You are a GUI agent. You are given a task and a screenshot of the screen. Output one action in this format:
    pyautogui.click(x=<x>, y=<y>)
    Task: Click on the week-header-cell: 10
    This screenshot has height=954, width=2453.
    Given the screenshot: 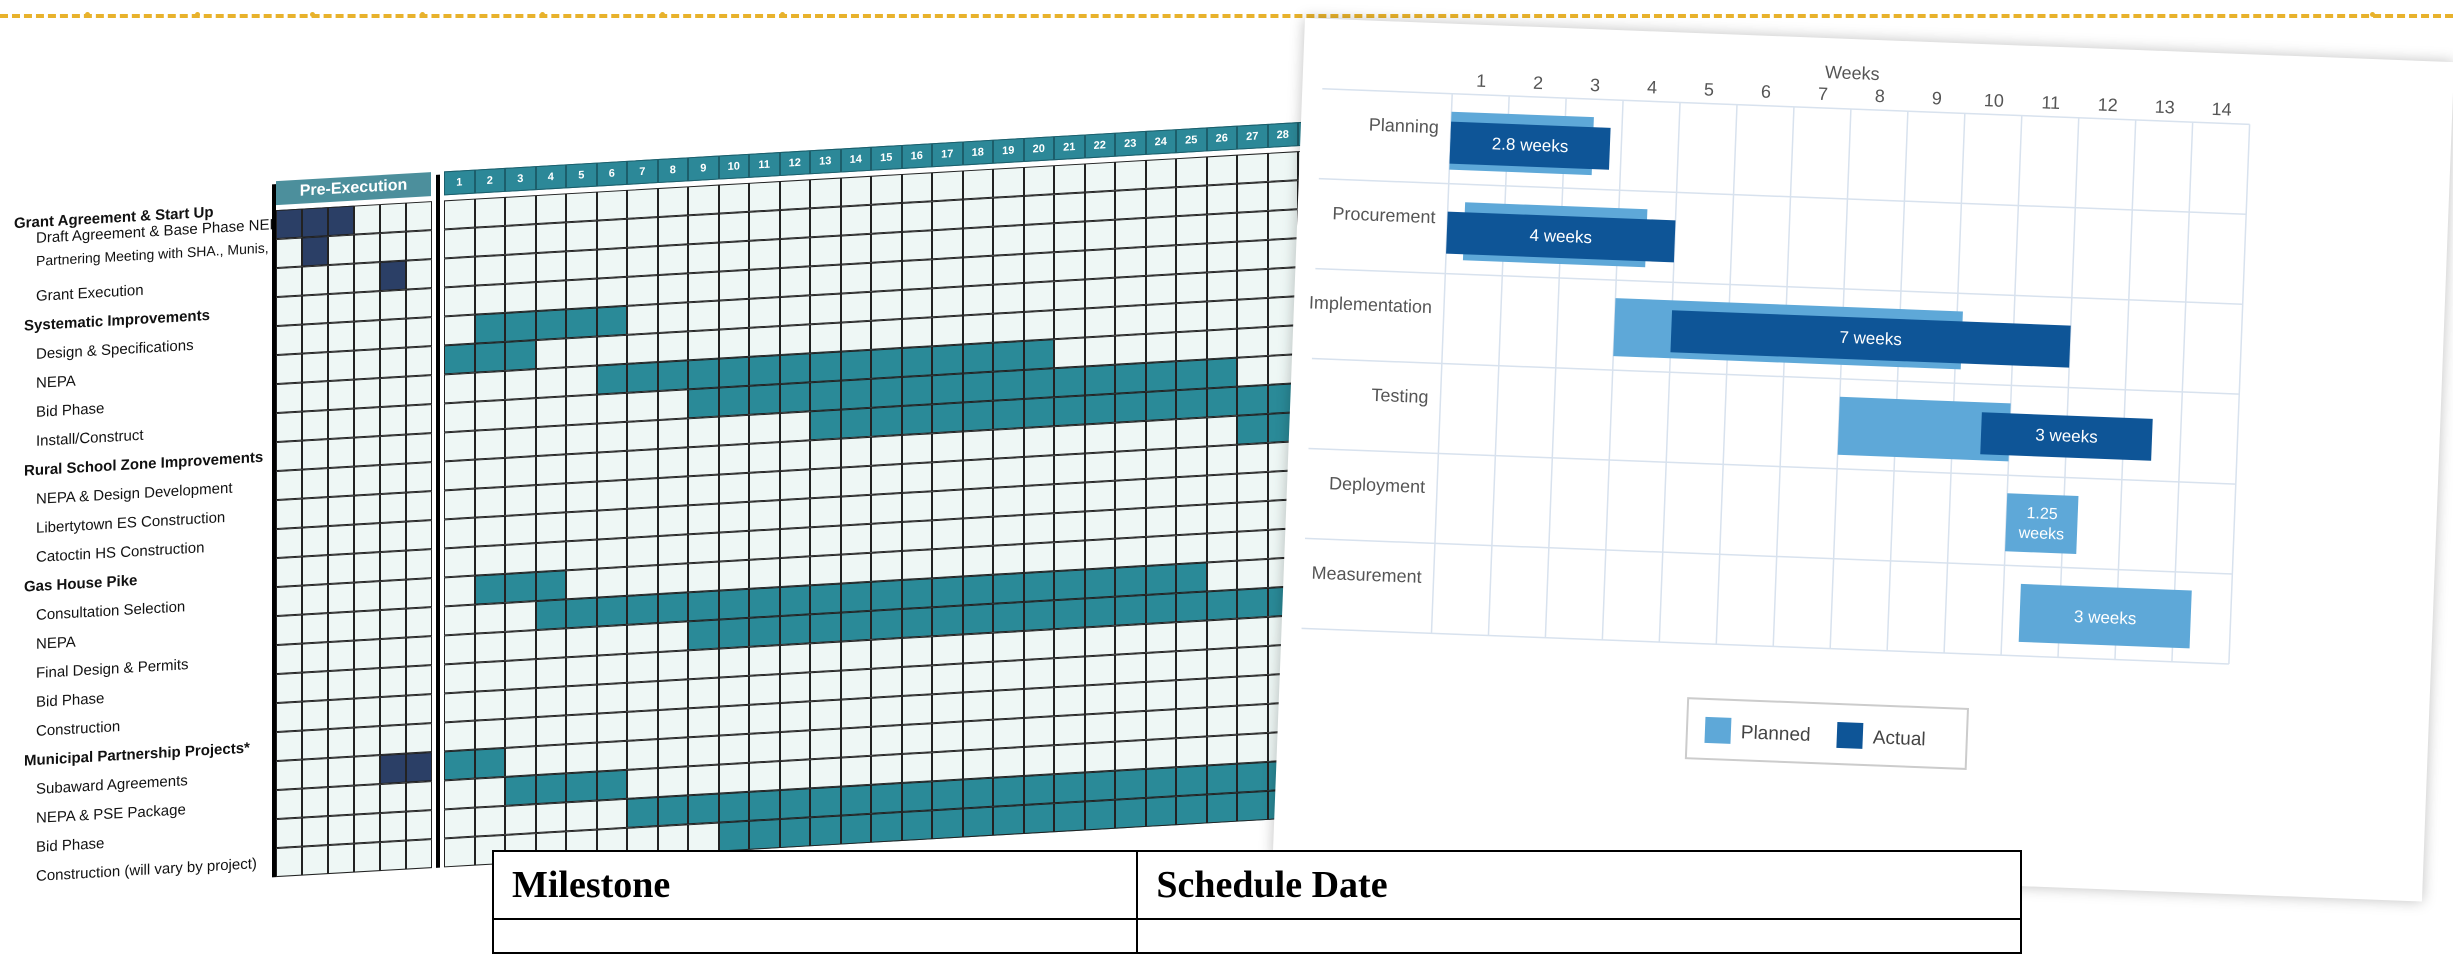 What is the action you would take?
    pyautogui.click(x=733, y=166)
    